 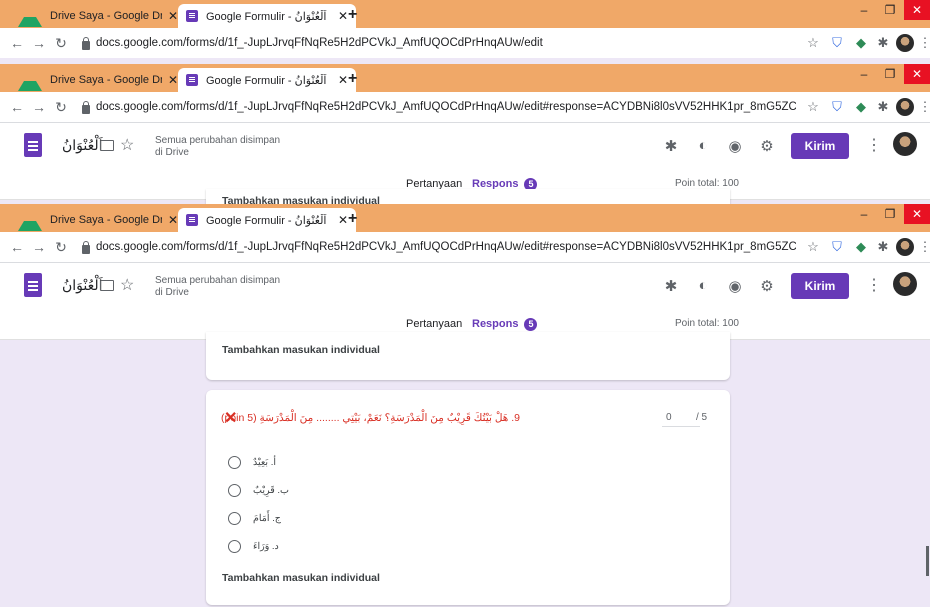 I want to click on option-d: د. وَرَاءَ, so click(x=253, y=546).